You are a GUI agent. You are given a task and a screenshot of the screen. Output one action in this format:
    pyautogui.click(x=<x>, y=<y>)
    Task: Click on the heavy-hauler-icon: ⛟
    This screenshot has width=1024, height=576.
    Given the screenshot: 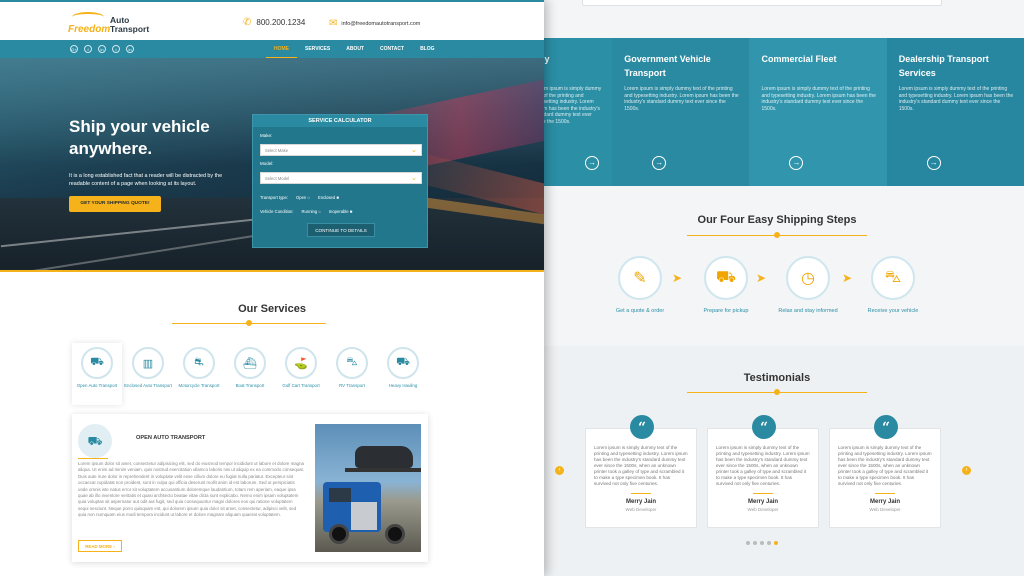 What is the action you would take?
    pyautogui.click(x=403, y=363)
    